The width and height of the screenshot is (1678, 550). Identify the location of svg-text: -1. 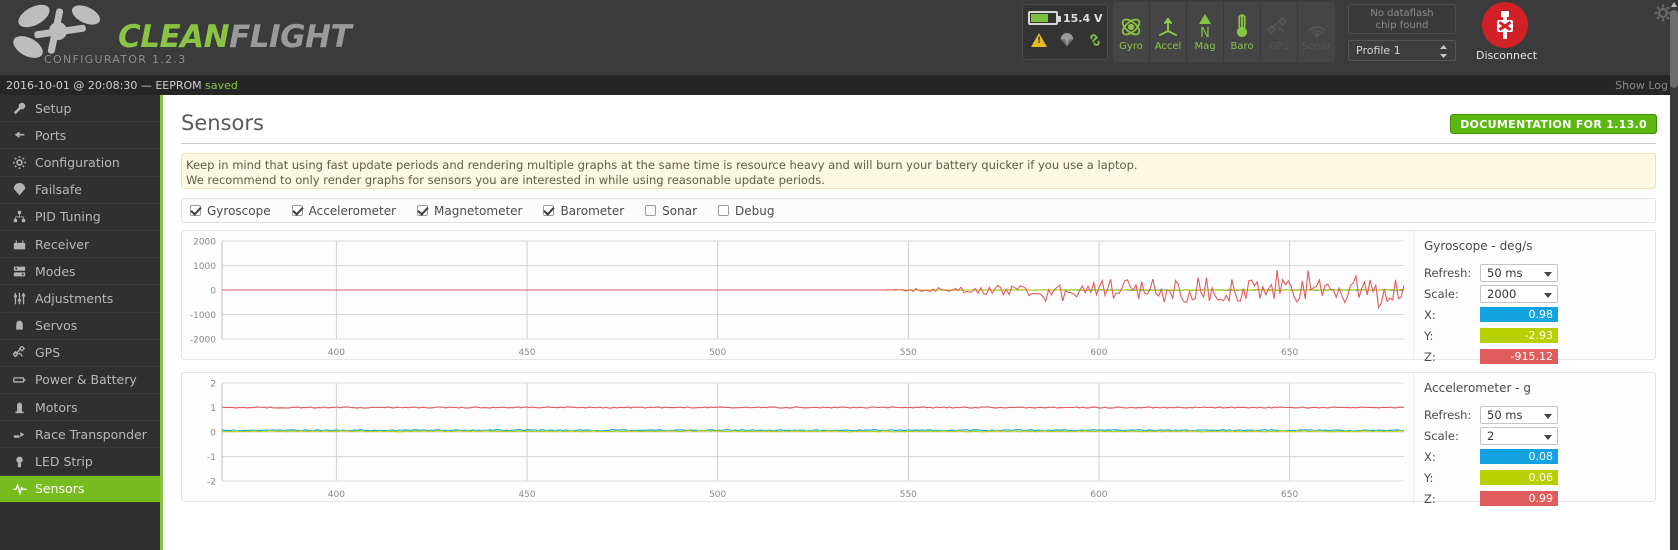
(211, 458).